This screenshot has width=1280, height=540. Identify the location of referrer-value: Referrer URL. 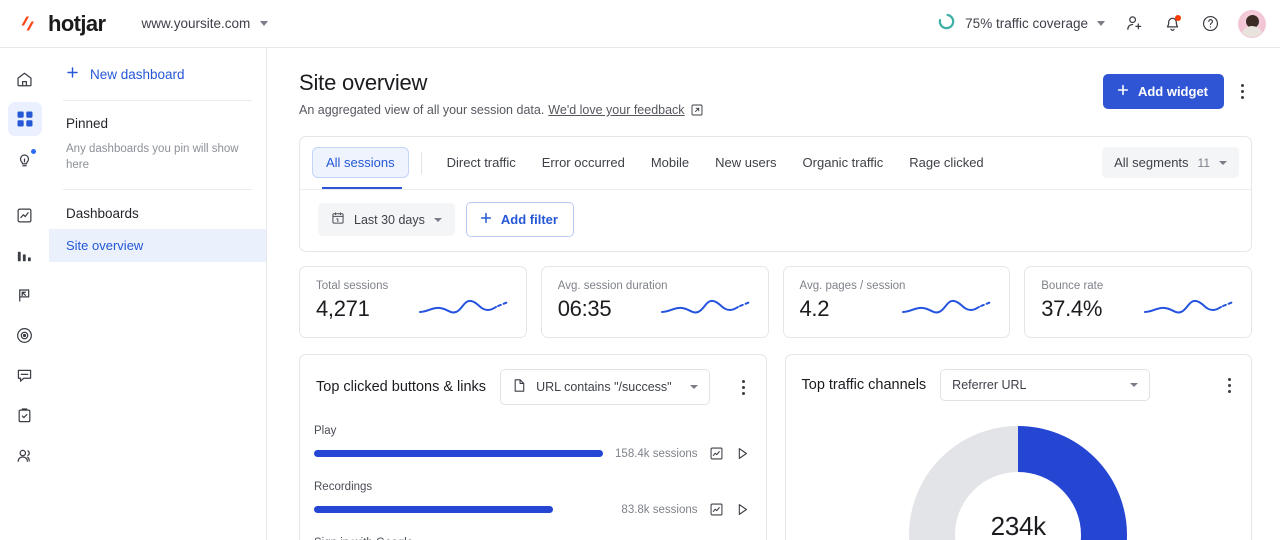
(989, 385).